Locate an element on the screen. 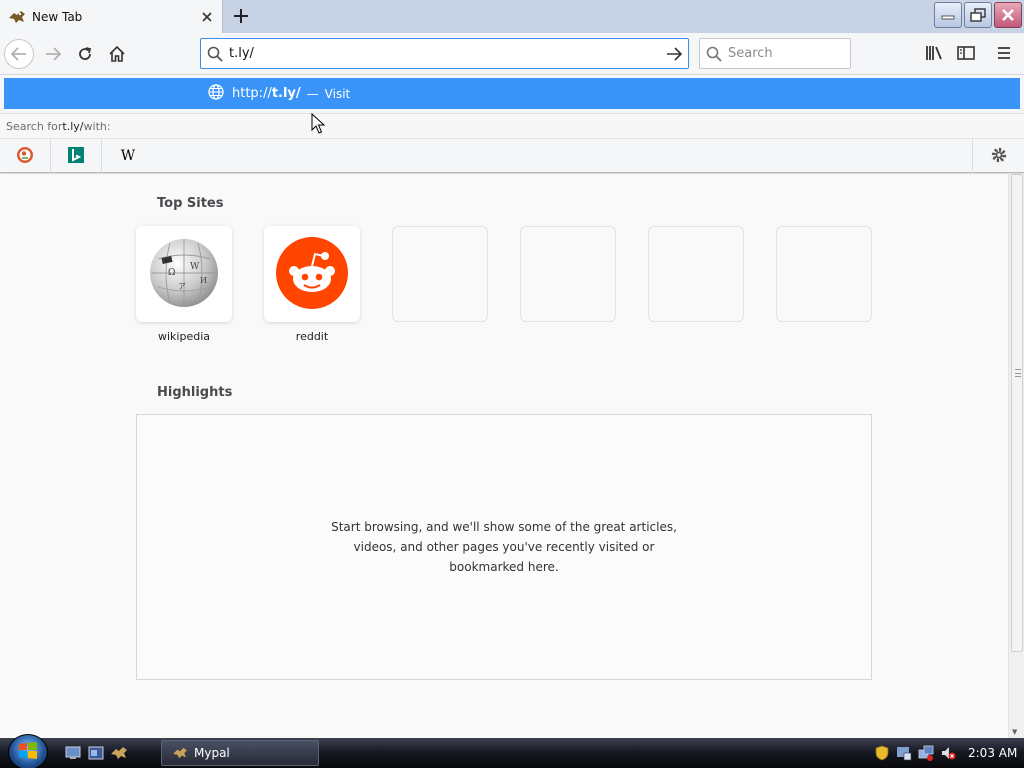 The height and width of the screenshot is (768, 1024). top-site-label: wikipedia is located at coordinates (183, 336).